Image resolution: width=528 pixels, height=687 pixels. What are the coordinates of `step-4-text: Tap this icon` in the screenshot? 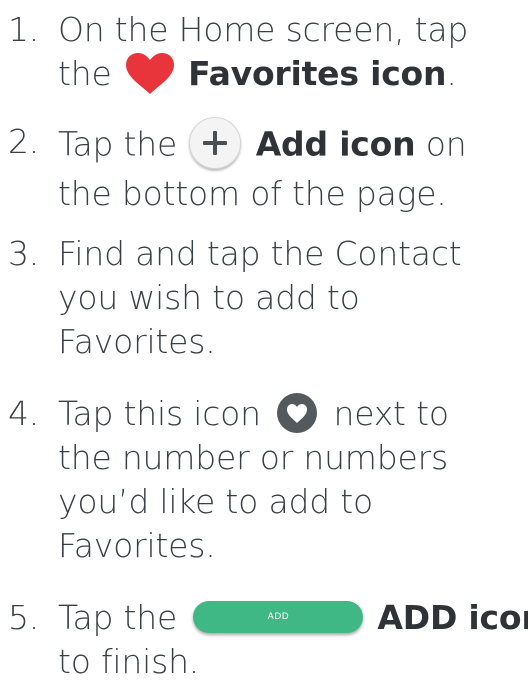 It's located at (159, 413).